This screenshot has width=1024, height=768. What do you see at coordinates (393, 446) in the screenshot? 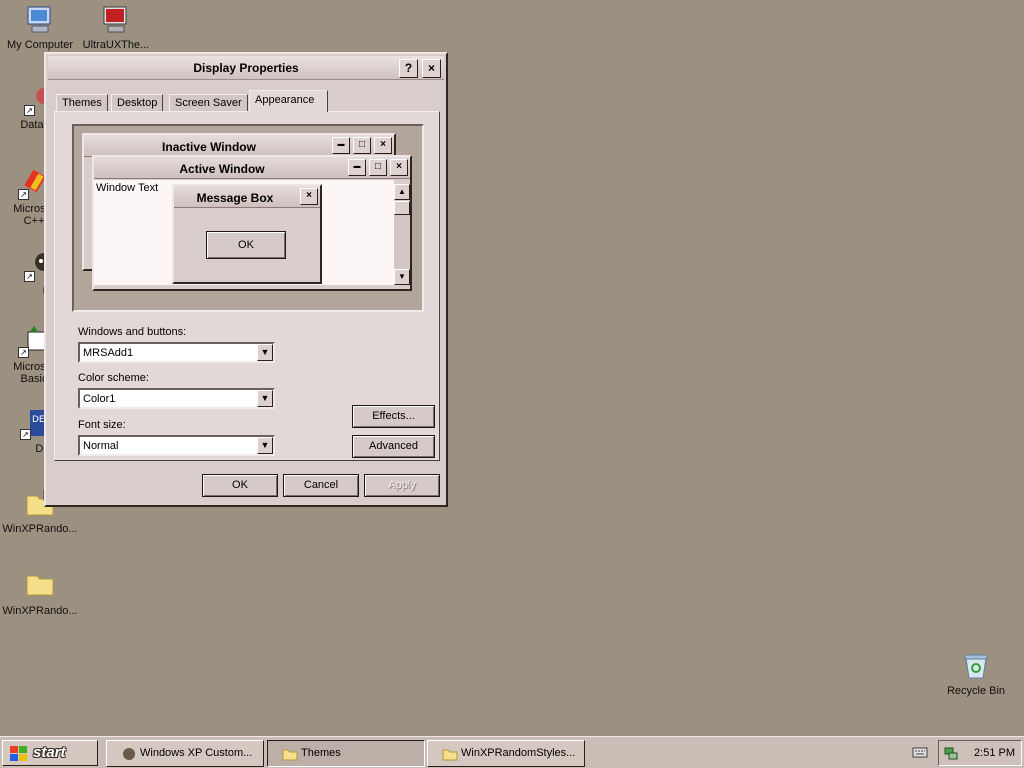
I see `advanced-button: Advanced` at bounding box center [393, 446].